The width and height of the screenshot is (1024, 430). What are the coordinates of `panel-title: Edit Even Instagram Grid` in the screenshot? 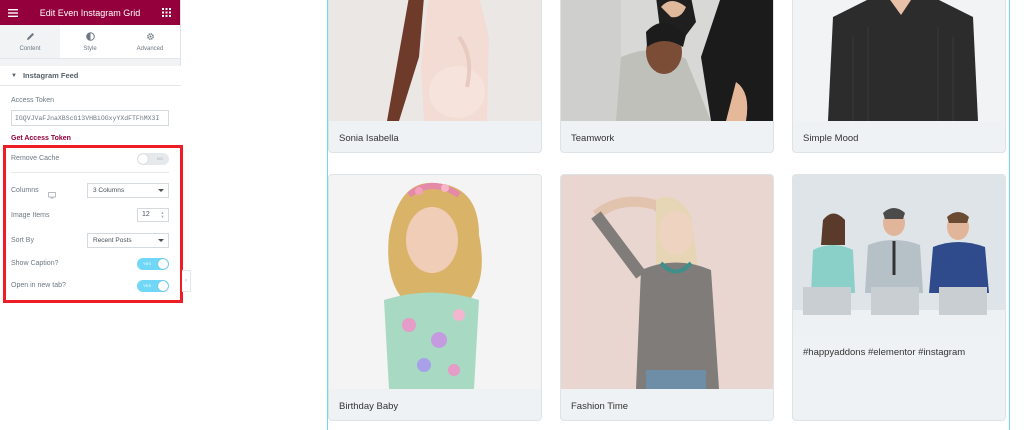 It's located at (90, 12).